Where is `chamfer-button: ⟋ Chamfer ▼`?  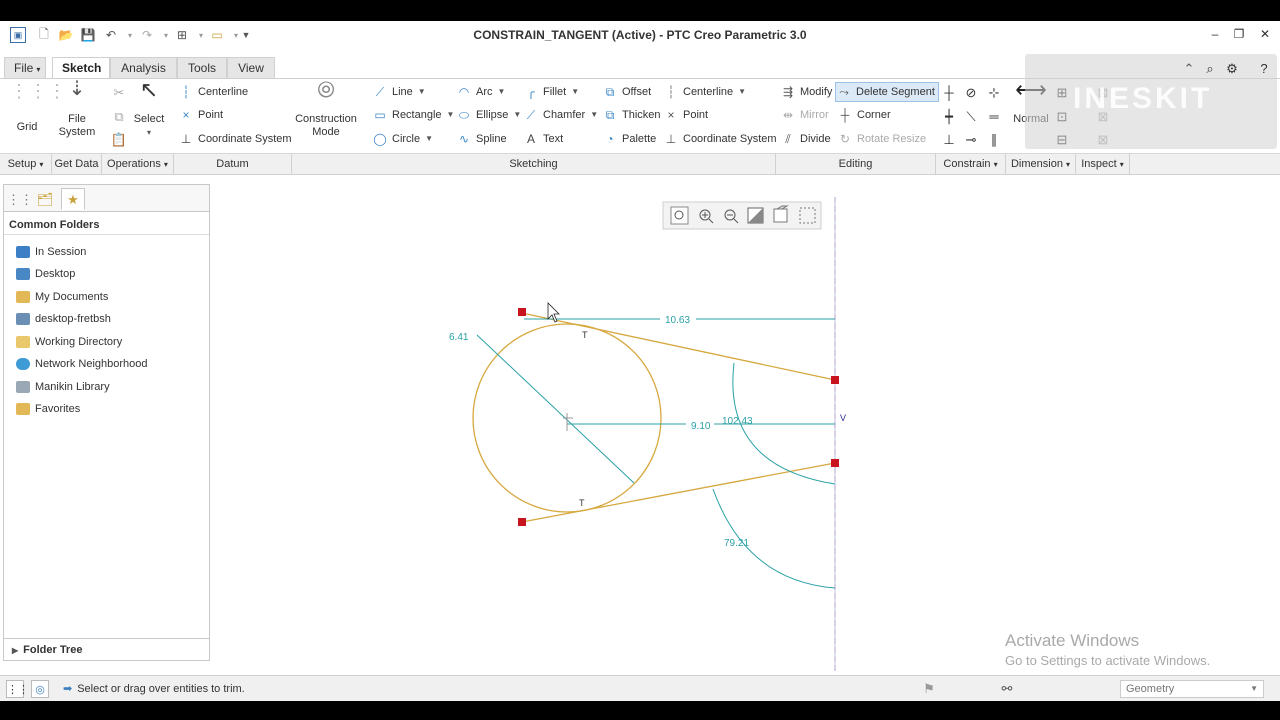
chamfer-button: ⟋ Chamfer ▼ is located at coordinates (560, 115).